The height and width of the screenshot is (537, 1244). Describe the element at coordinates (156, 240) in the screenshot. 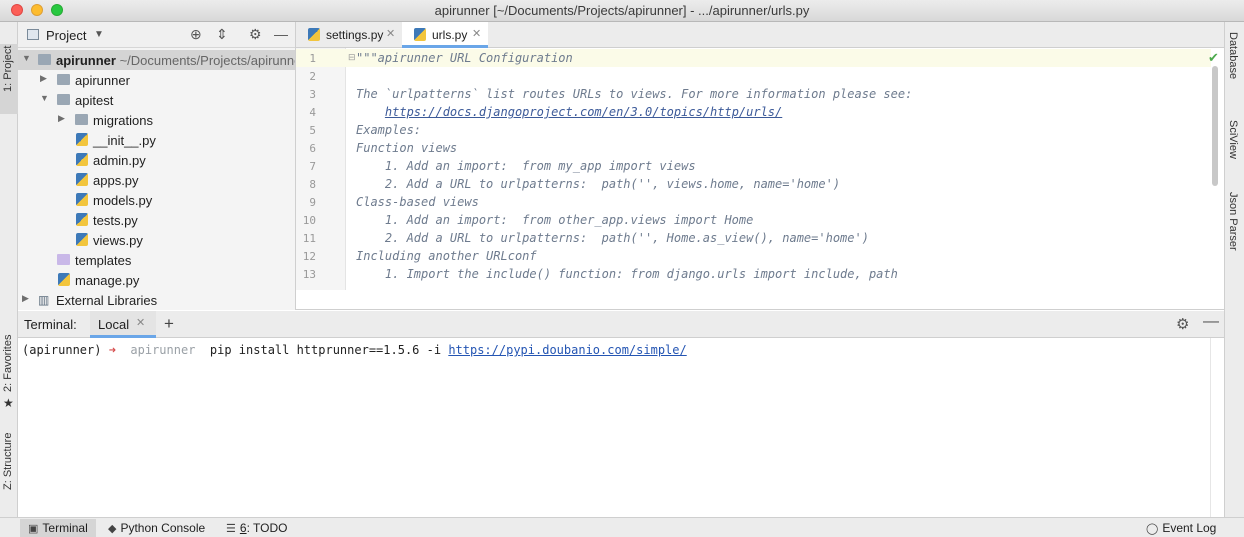

I see `tree-item-views-py: views.py` at that location.